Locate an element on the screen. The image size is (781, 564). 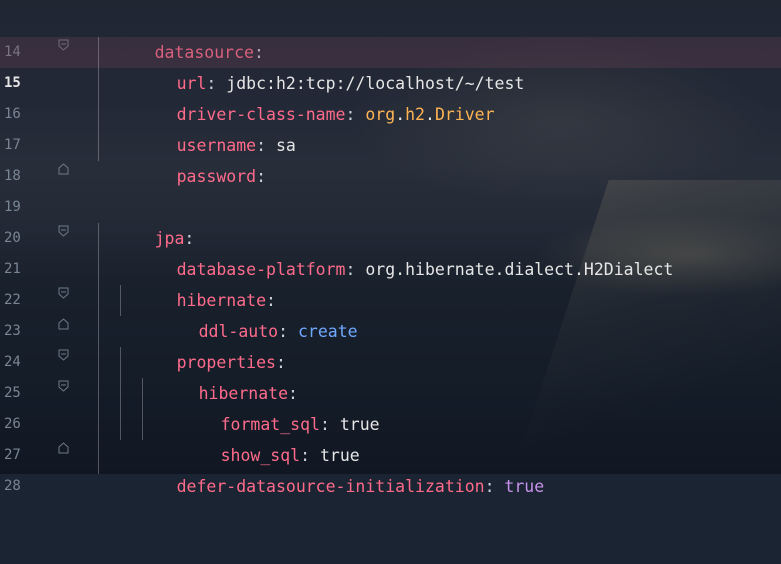
code-line: 25 hibernate: is located at coordinates (390, 375).